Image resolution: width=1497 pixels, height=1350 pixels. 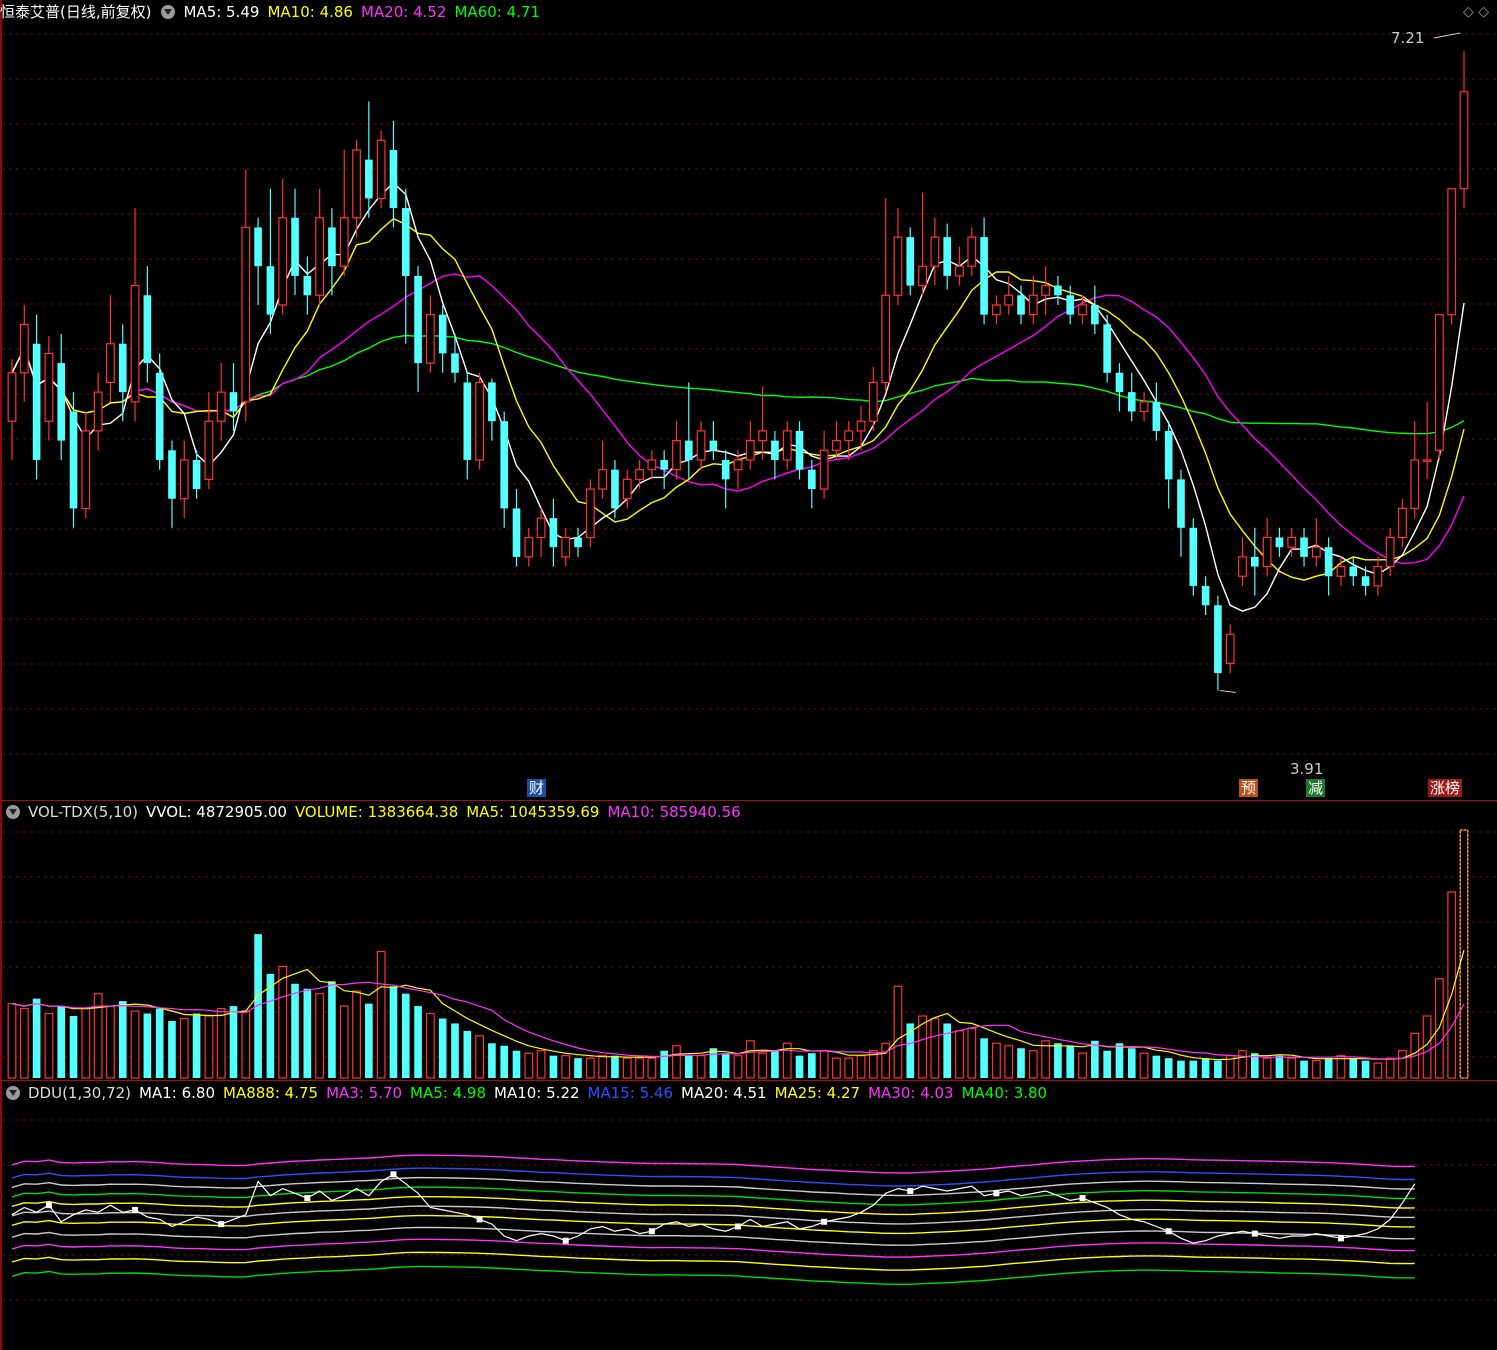 What do you see at coordinates (216, 812) in the screenshot?
I see `vvol-label: VVOL: 4872905.00` at bounding box center [216, 812].